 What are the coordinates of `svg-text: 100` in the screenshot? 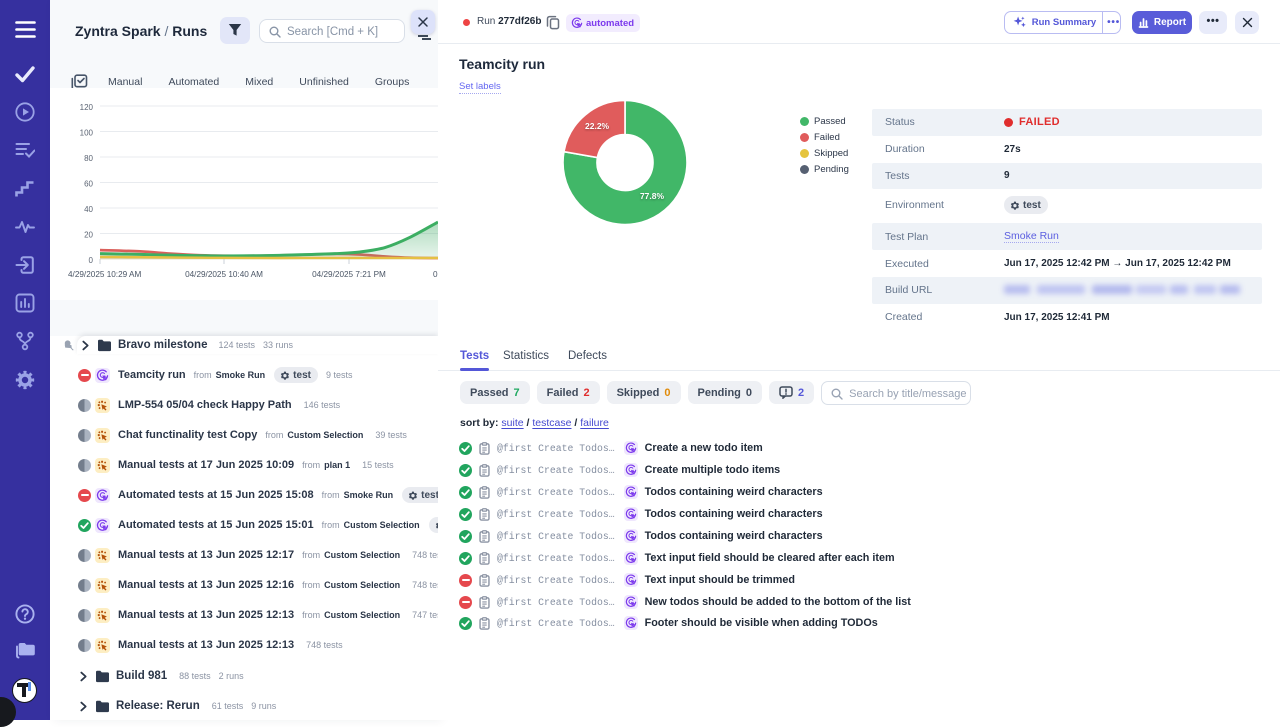 It's located at (87, 133).